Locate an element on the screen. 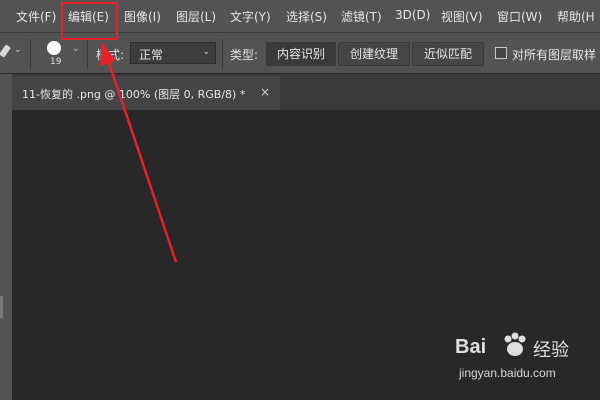 This screenshot has height=400, width=600. healing-brush-icon is located at coordinates (7, 52).